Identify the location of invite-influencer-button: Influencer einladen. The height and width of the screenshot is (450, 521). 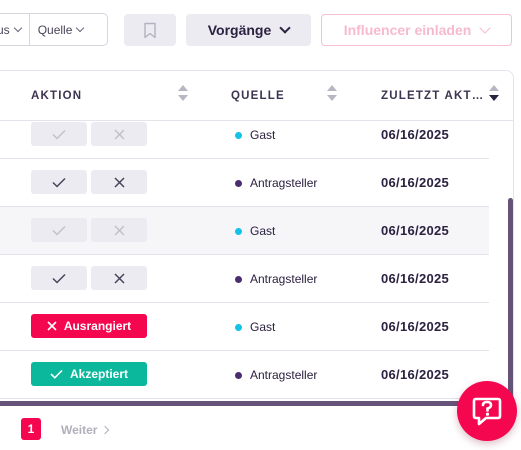
(416, 30).